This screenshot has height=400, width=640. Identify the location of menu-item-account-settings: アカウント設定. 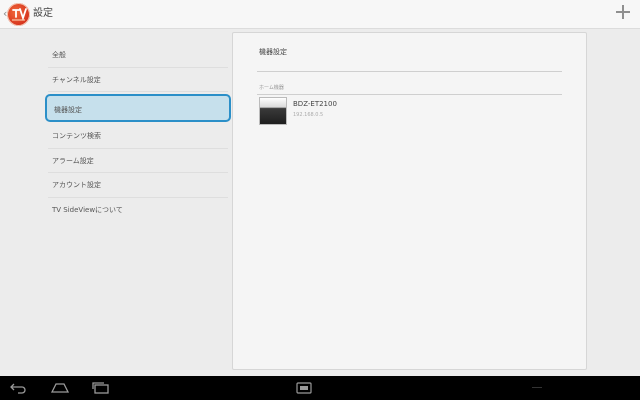
(138, 185).